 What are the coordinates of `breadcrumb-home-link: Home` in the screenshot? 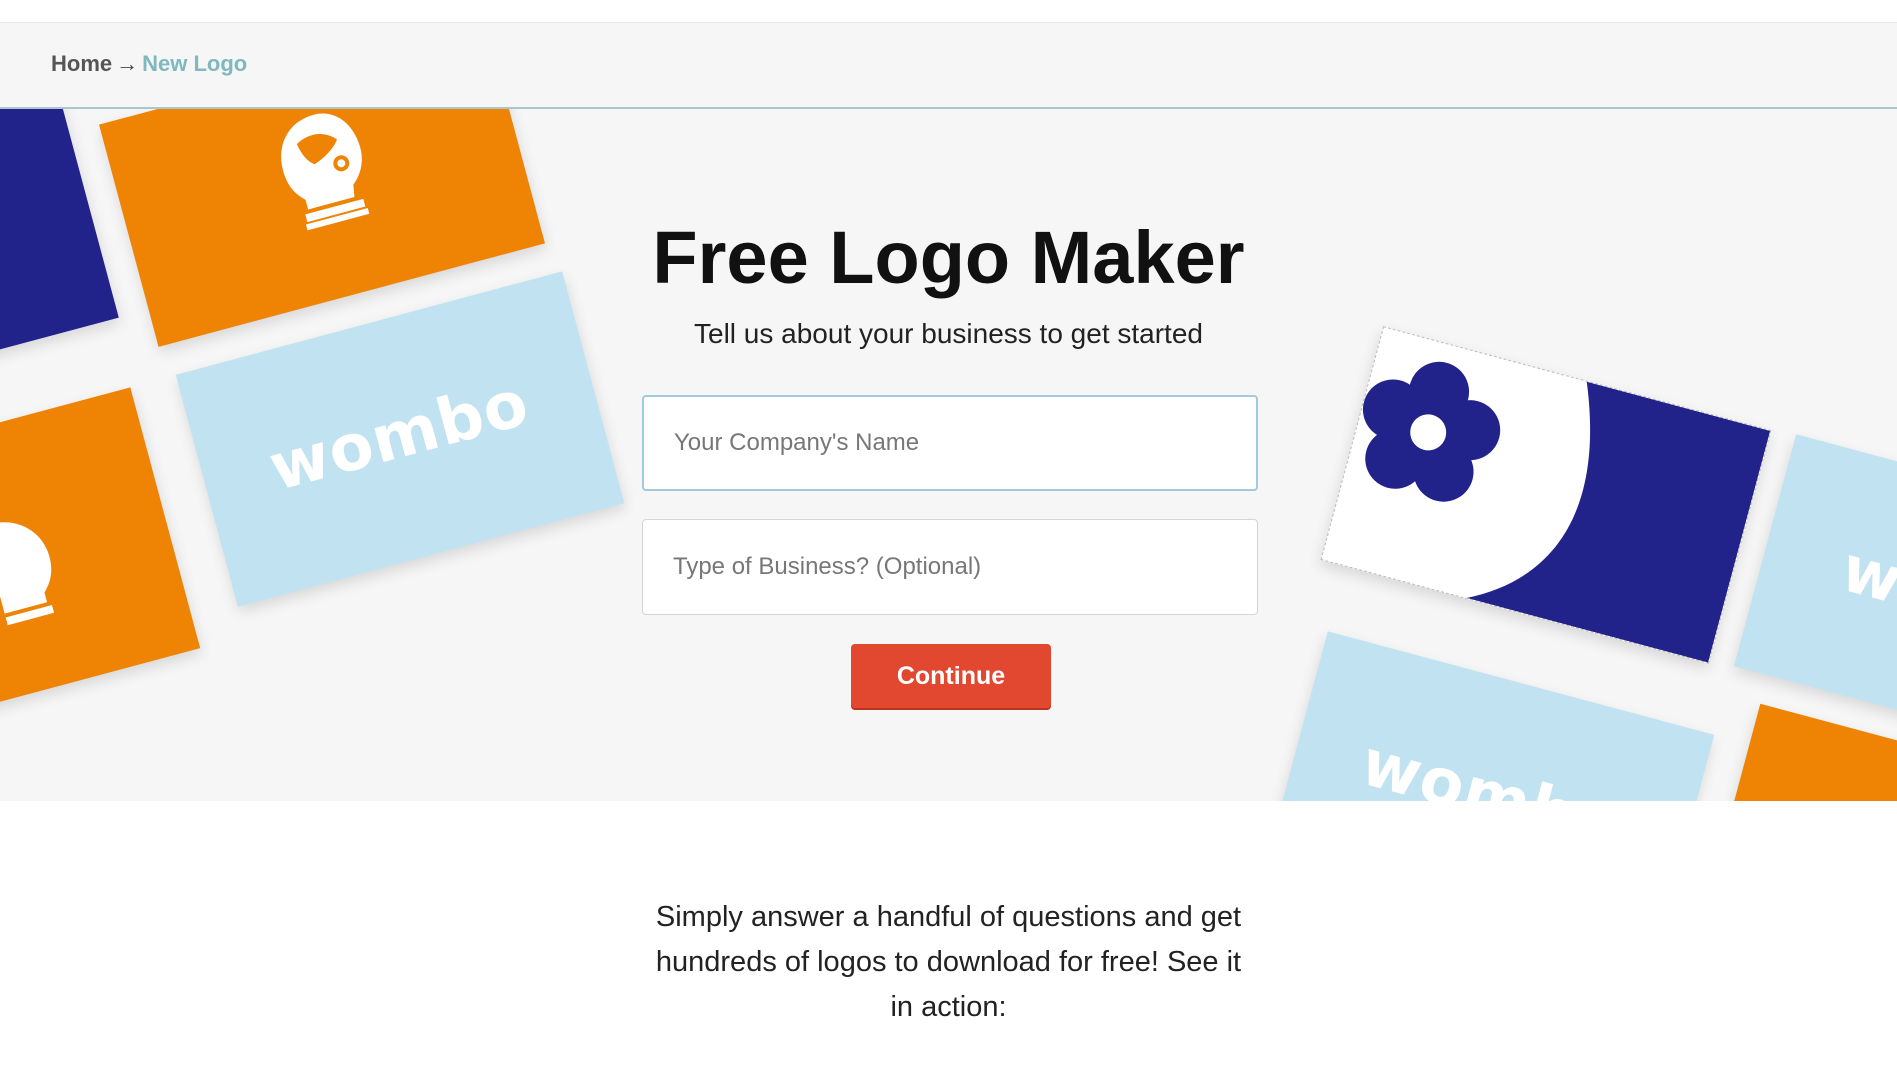 It's located at (81, 63).